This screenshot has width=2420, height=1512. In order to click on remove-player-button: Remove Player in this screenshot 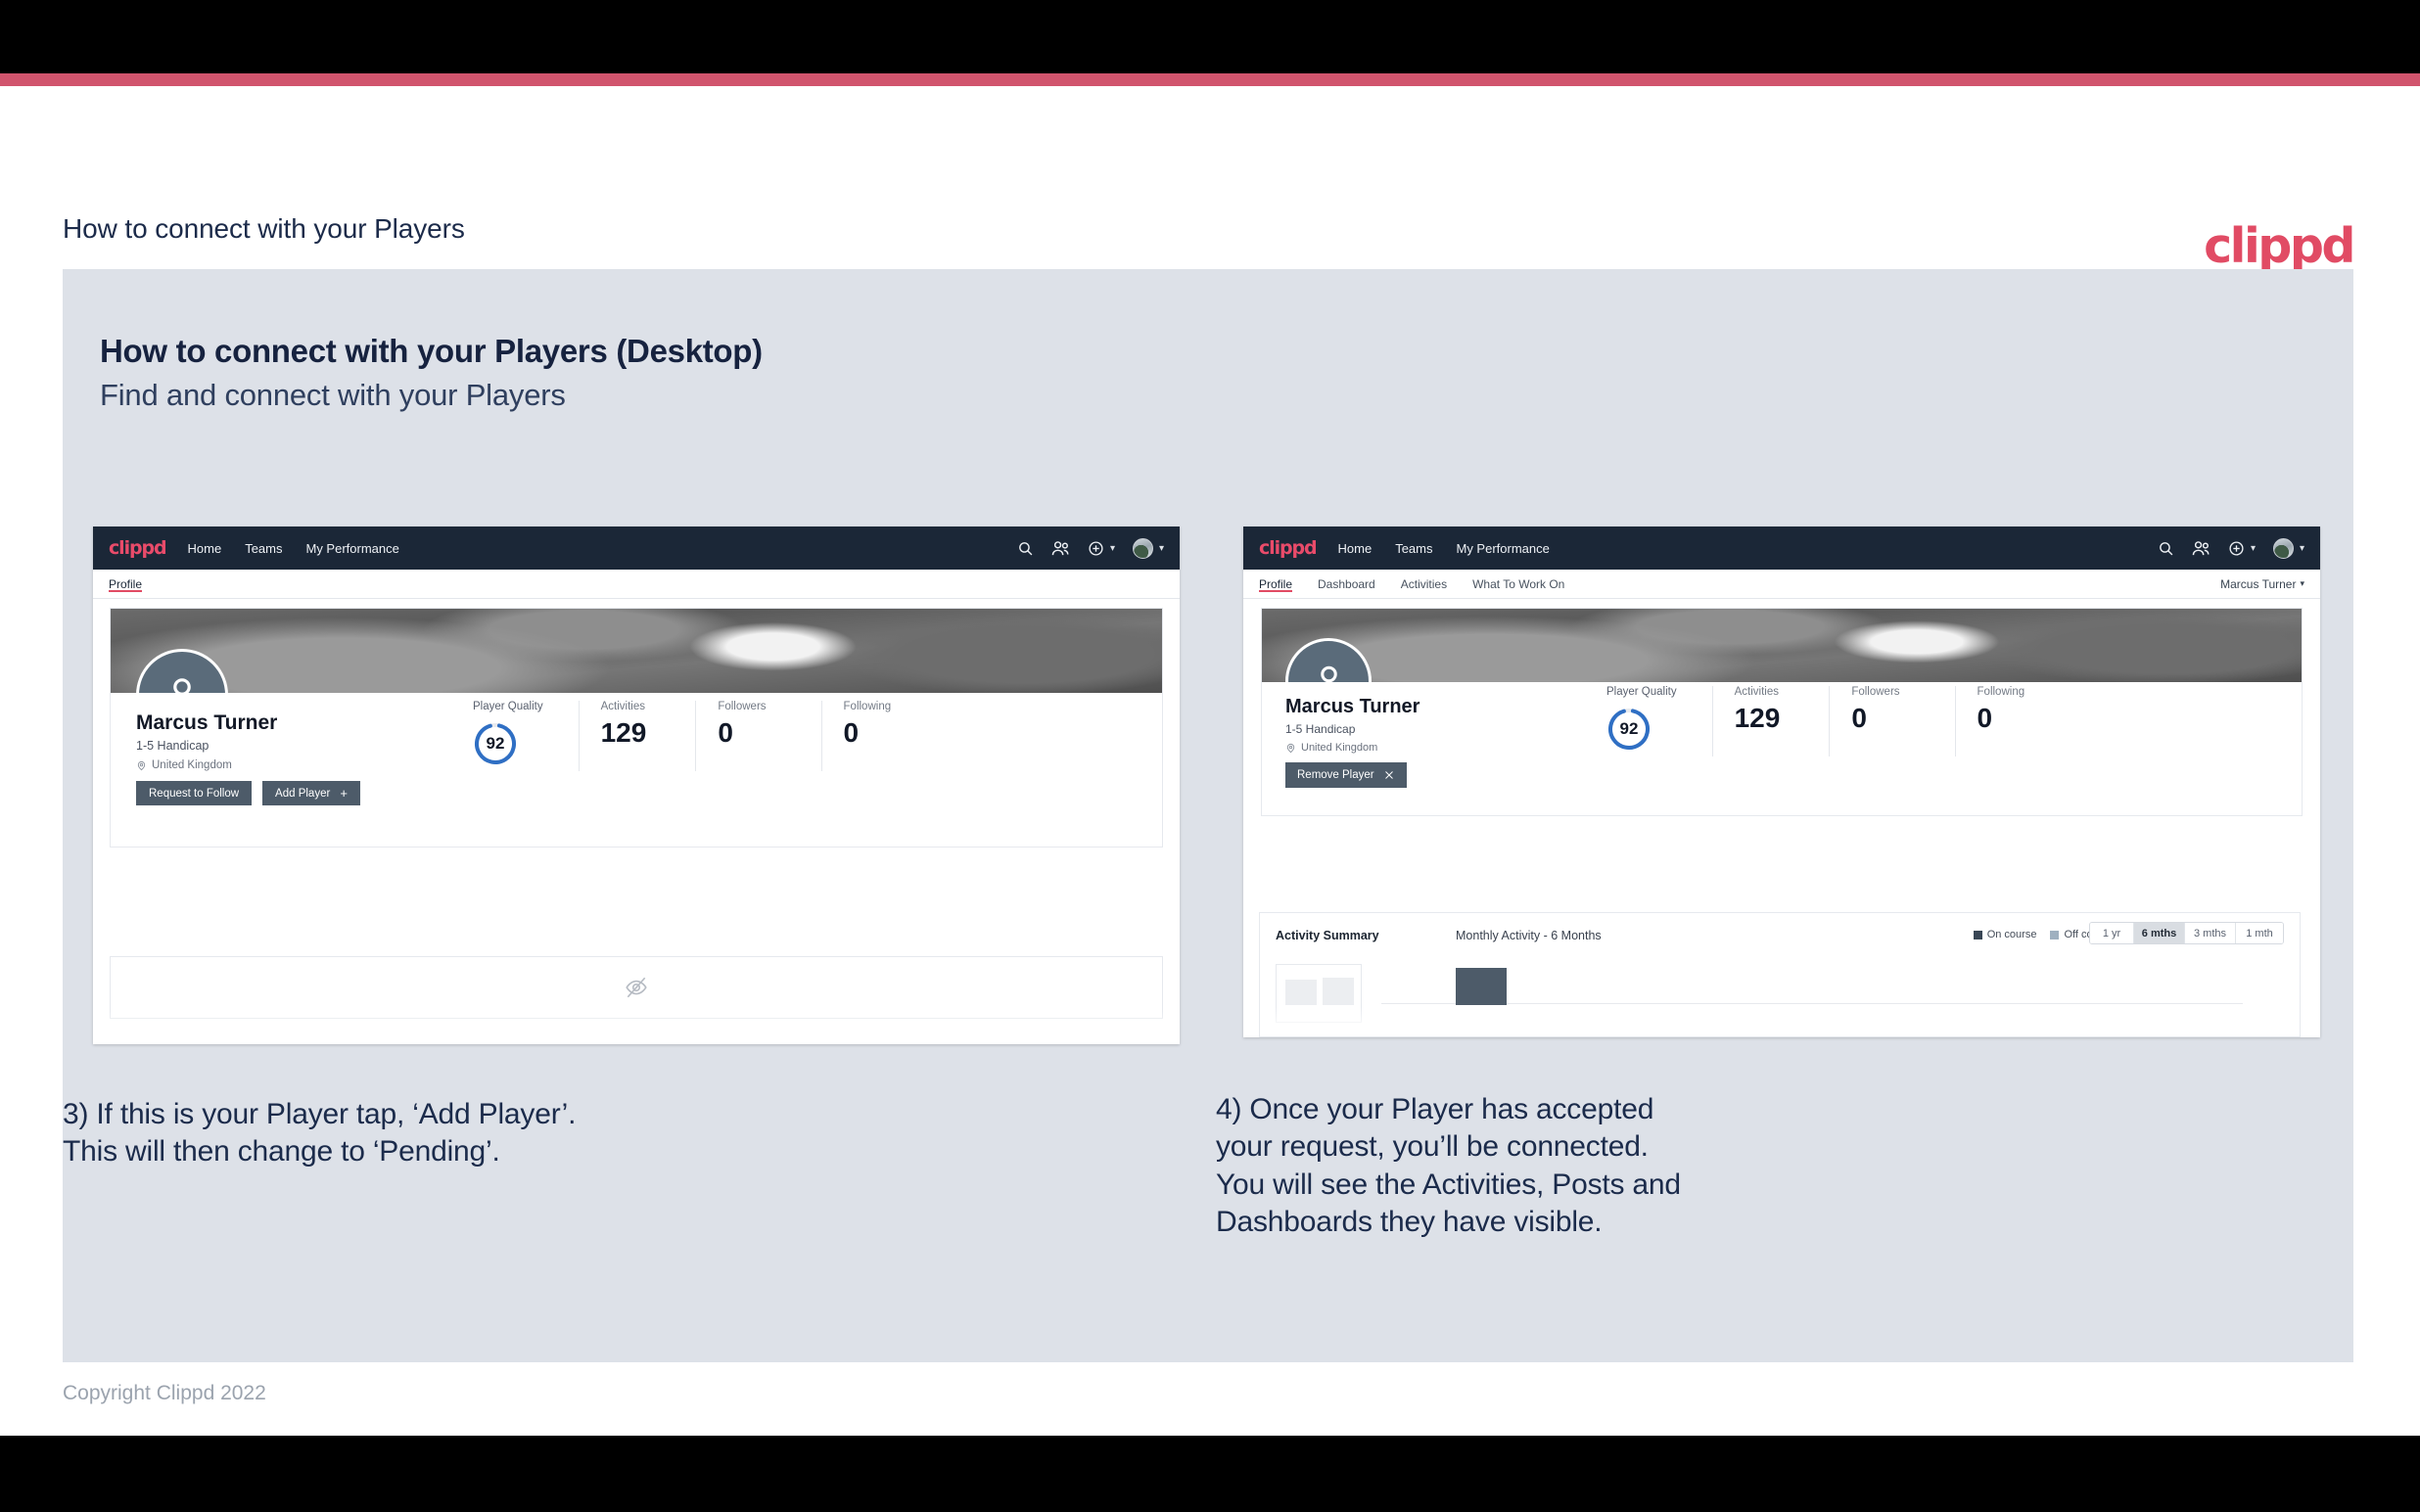, I will do `click(1346, 775)`.